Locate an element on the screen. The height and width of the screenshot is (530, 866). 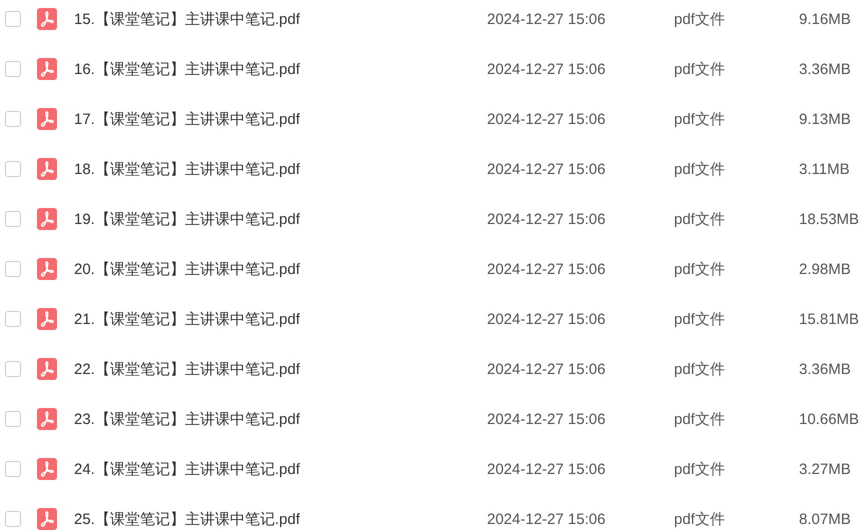
file-name: 20.【课堂笔记】主讲课中笔记.pdf is located at coordinates (187, 269).